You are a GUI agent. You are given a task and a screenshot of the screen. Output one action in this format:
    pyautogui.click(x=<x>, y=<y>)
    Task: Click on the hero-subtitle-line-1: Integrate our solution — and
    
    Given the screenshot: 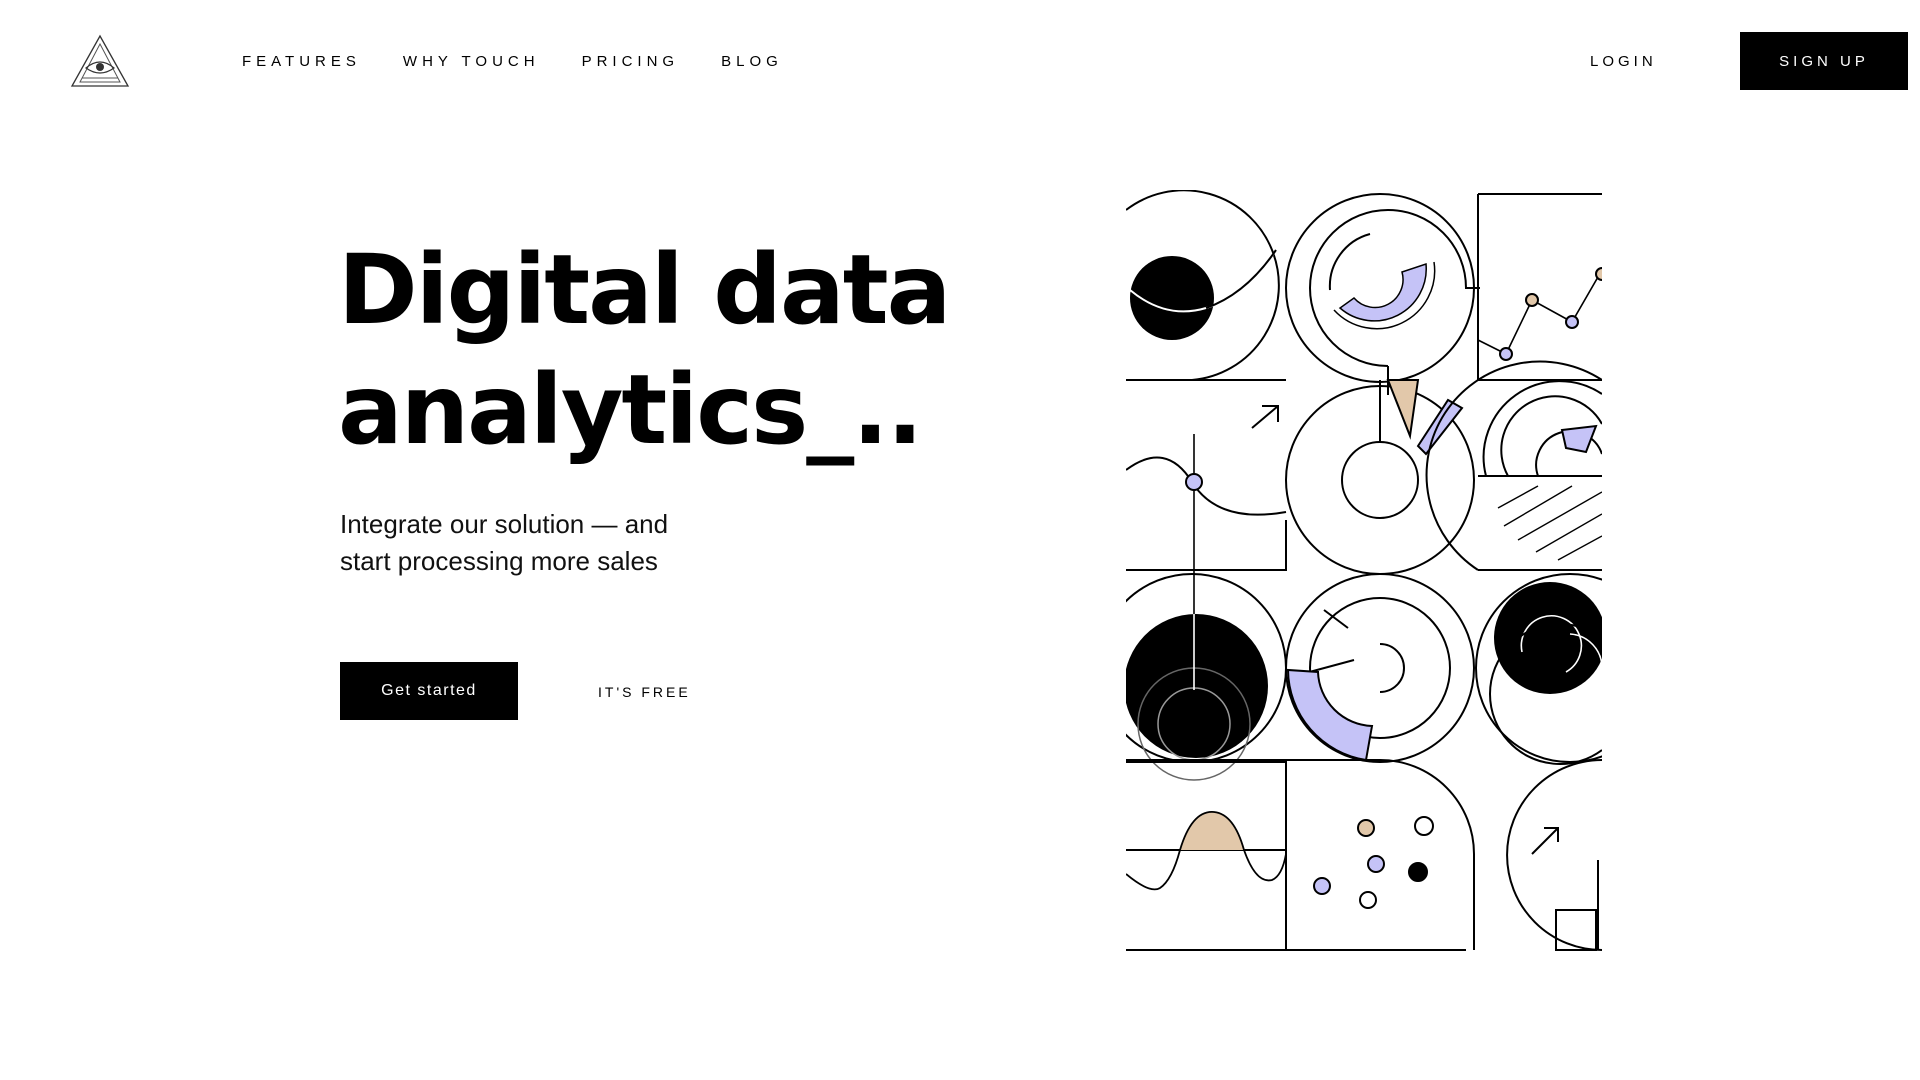 What is the action you would take?
    pyautogui.click(x=504, y=524)
    